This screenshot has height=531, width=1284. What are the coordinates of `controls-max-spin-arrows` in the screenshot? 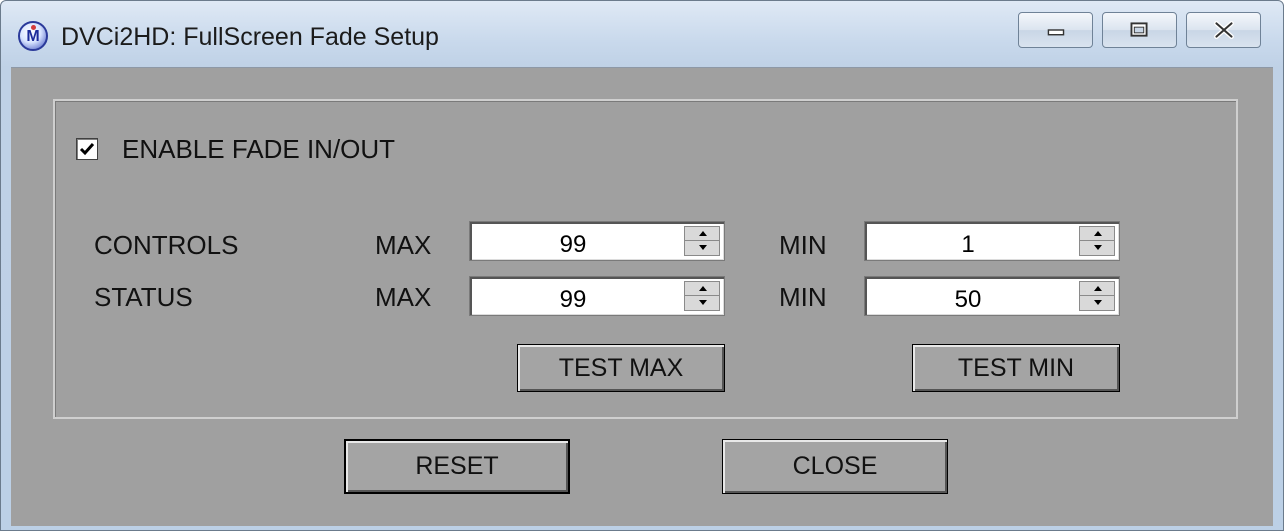 It's located at (702, 241).